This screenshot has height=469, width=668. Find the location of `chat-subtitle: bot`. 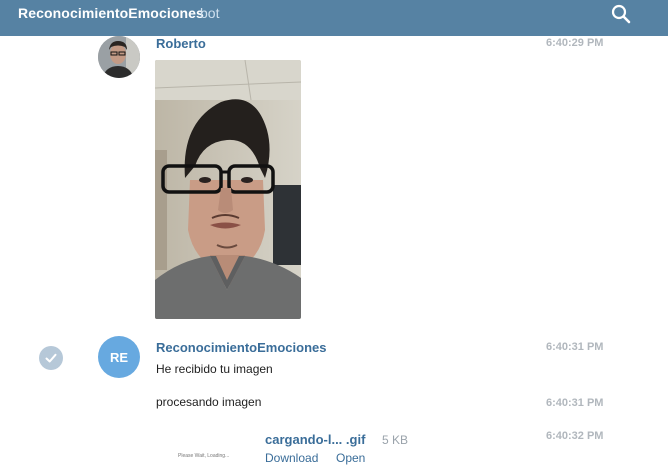

chat-subtitle: bot is located at coordinates (210, 13).